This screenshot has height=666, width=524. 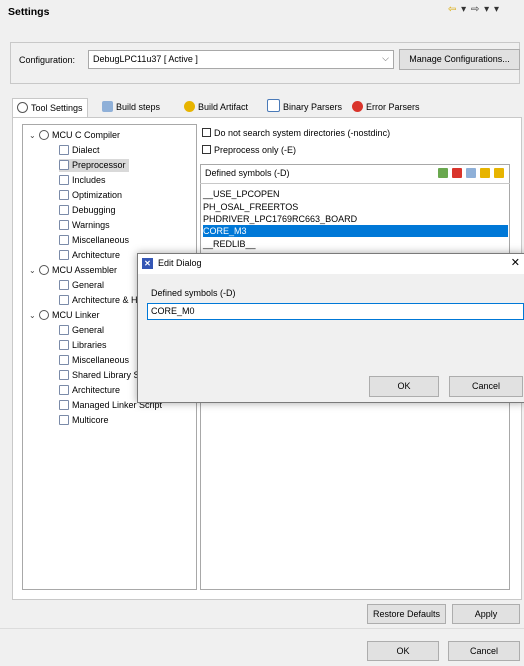 I want to click on tree-node-mcu-assembler: ⌄ MCU Assembler, so click(x=73, y=270).